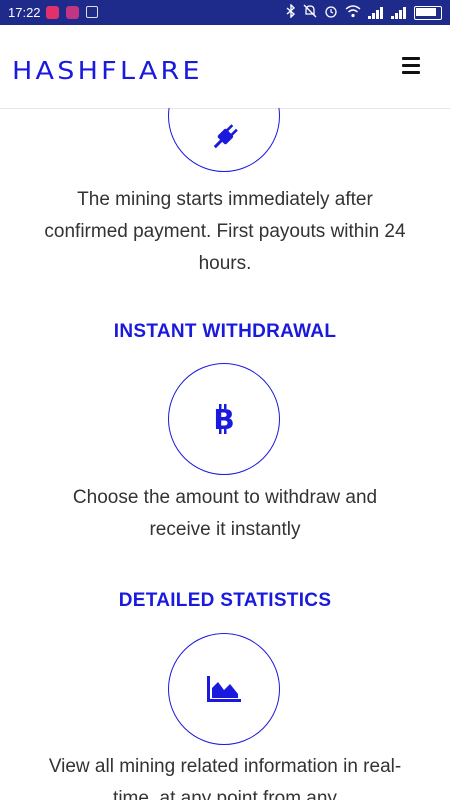  Describe the element at coordinates (225, 331) in the screenshot. I see `feature-title: INSTANT WITHDRAWAL` at that location.